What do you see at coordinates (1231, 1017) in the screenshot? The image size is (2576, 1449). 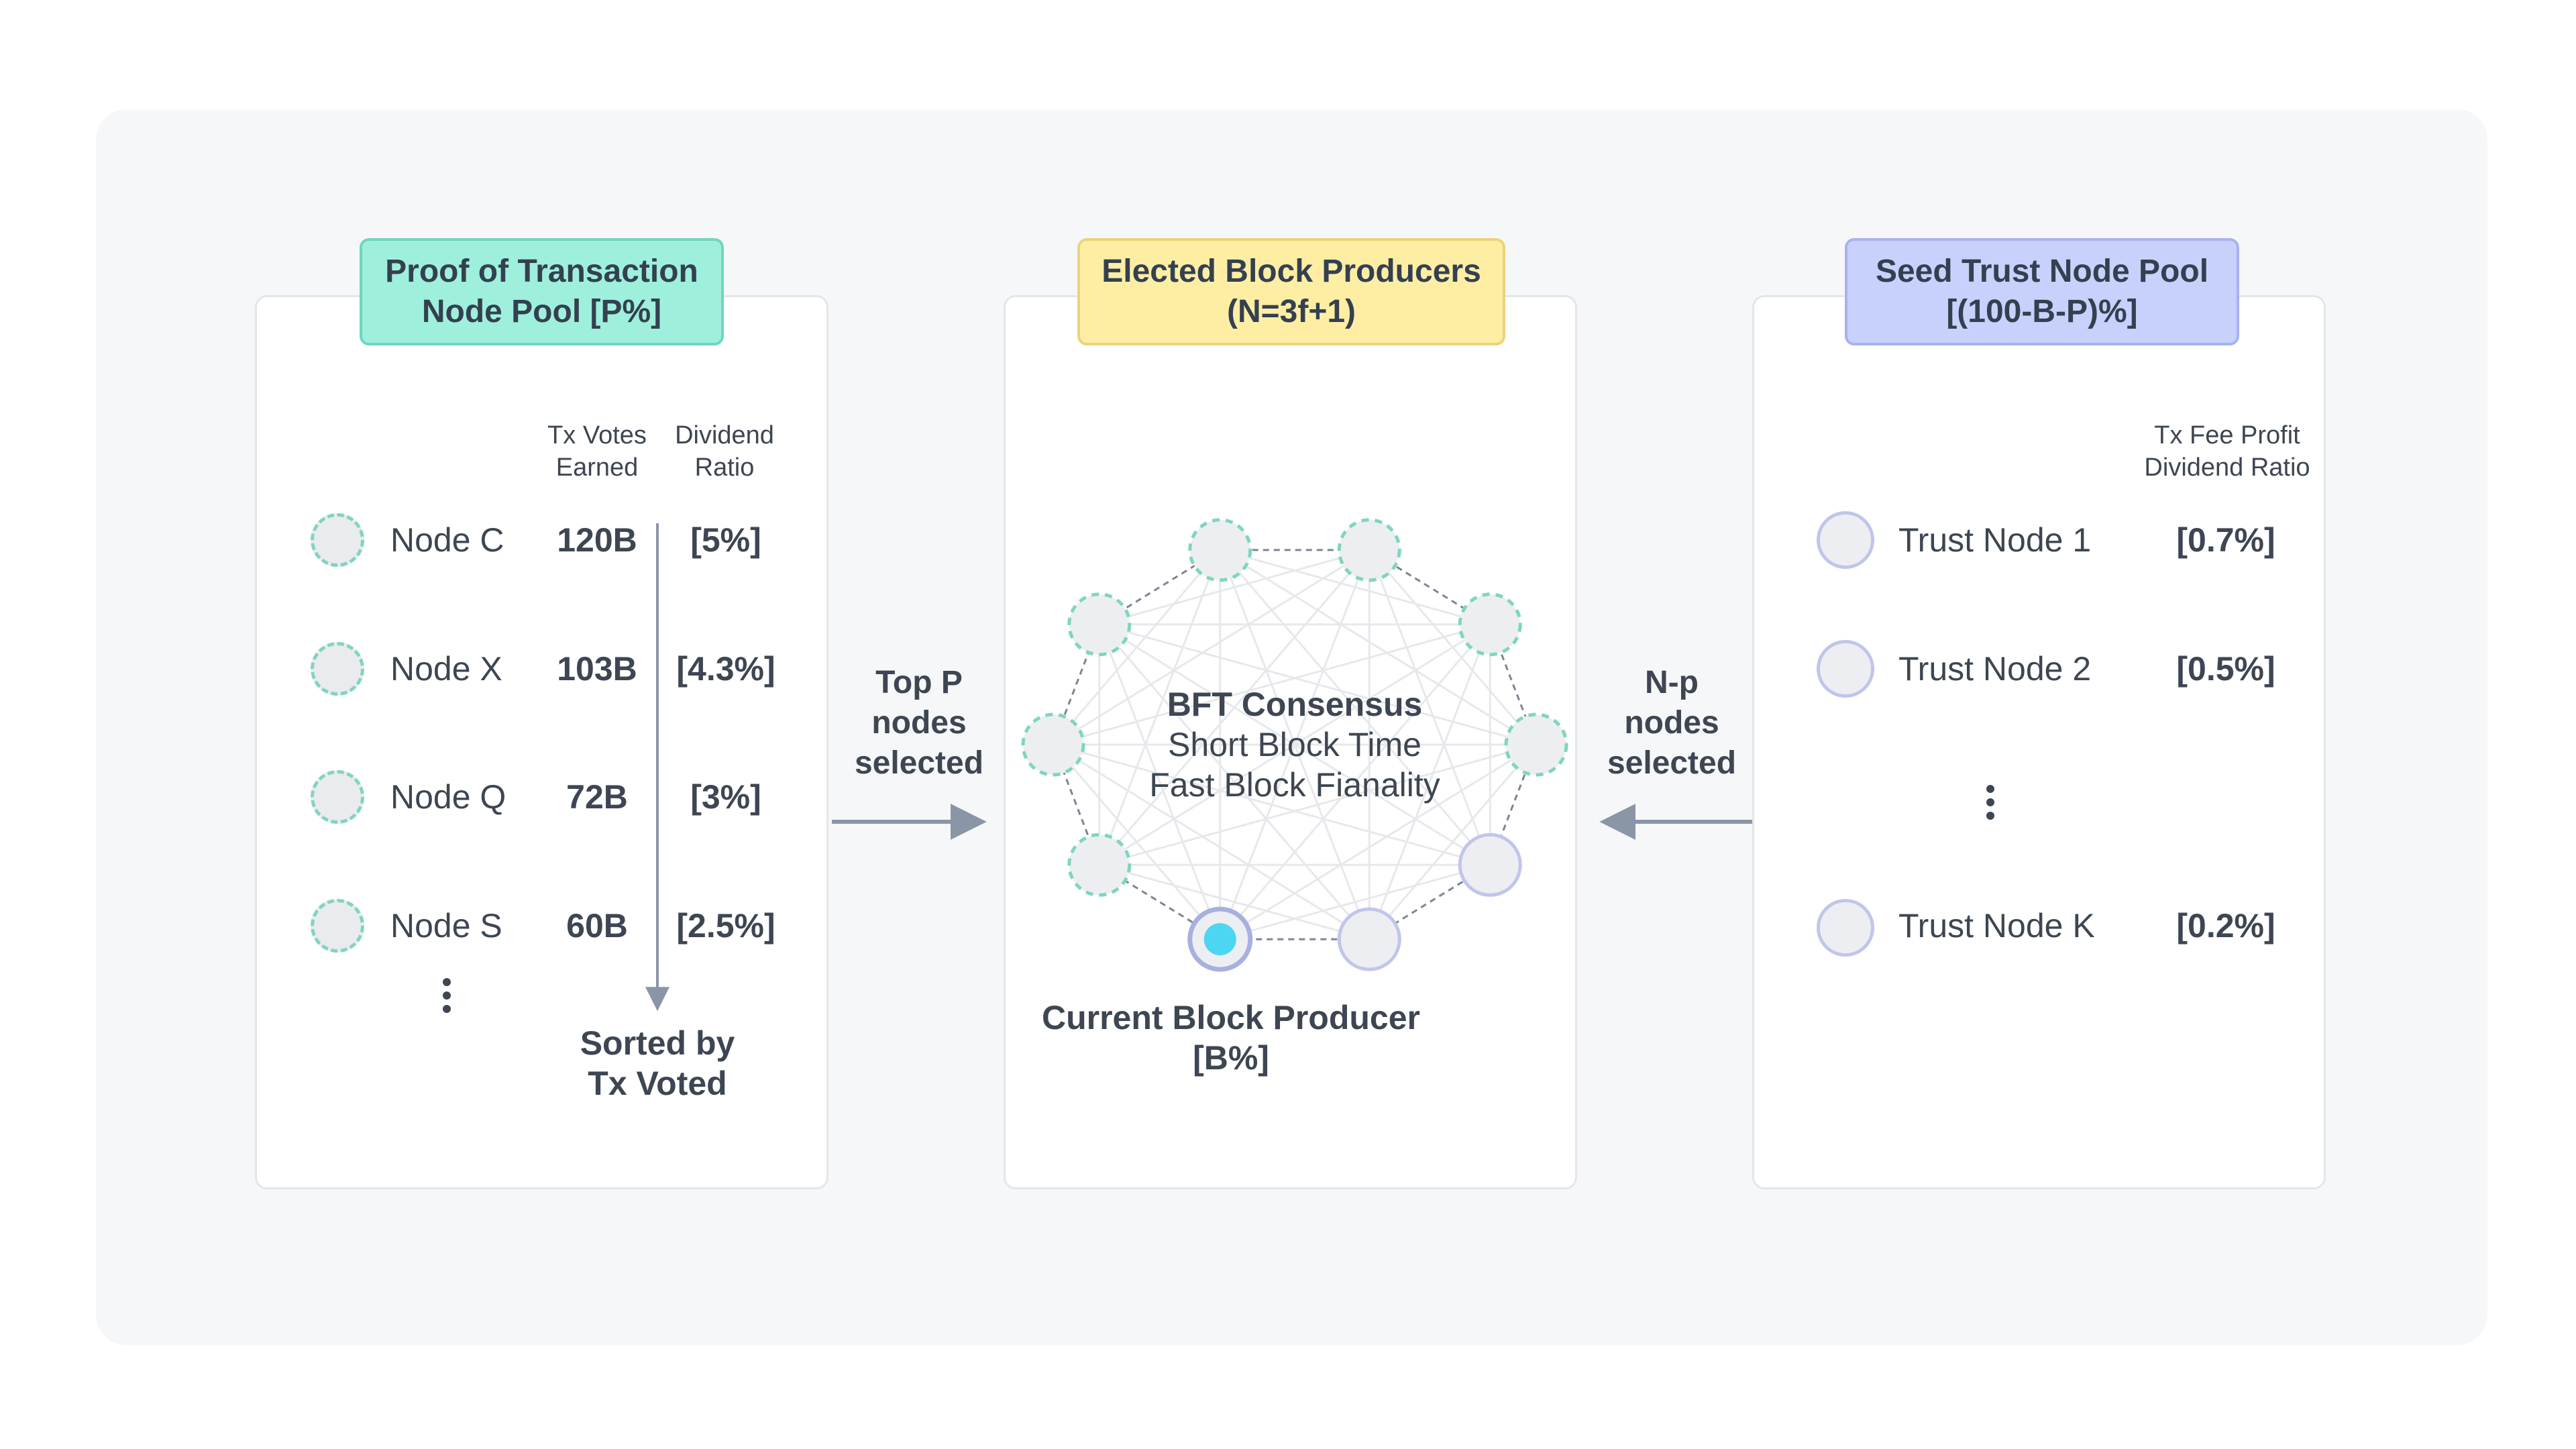 I see `current-producer-label: Current Block Producer` at bounding box center [1231, 1017].